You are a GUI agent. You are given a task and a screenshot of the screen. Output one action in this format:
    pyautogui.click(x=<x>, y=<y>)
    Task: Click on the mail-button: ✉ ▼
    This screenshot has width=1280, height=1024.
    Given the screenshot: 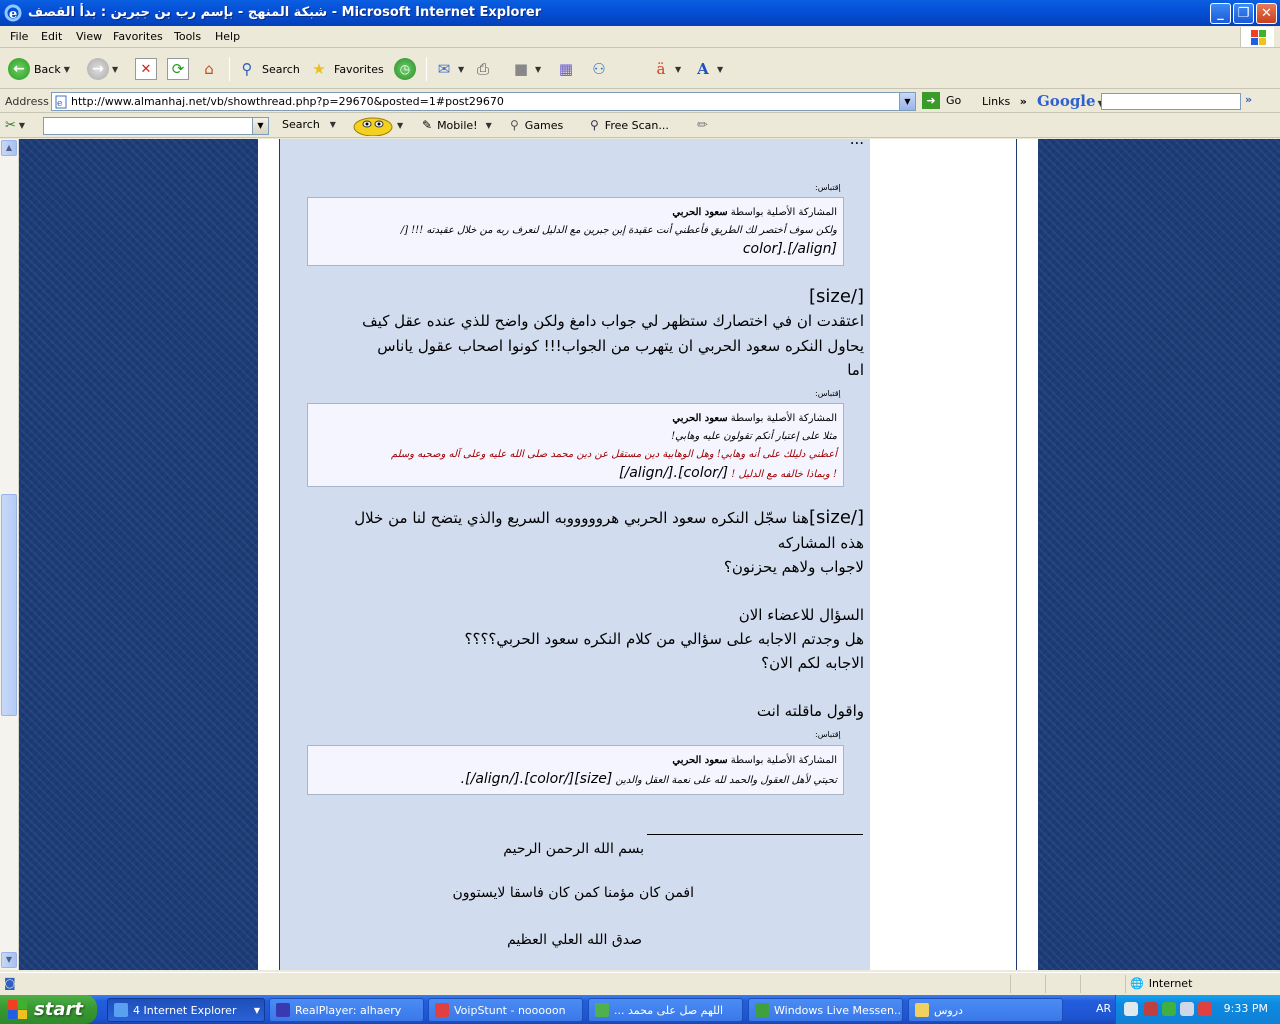 What is the action you would take?
    pyautogui.click(x=448, y=69)
    